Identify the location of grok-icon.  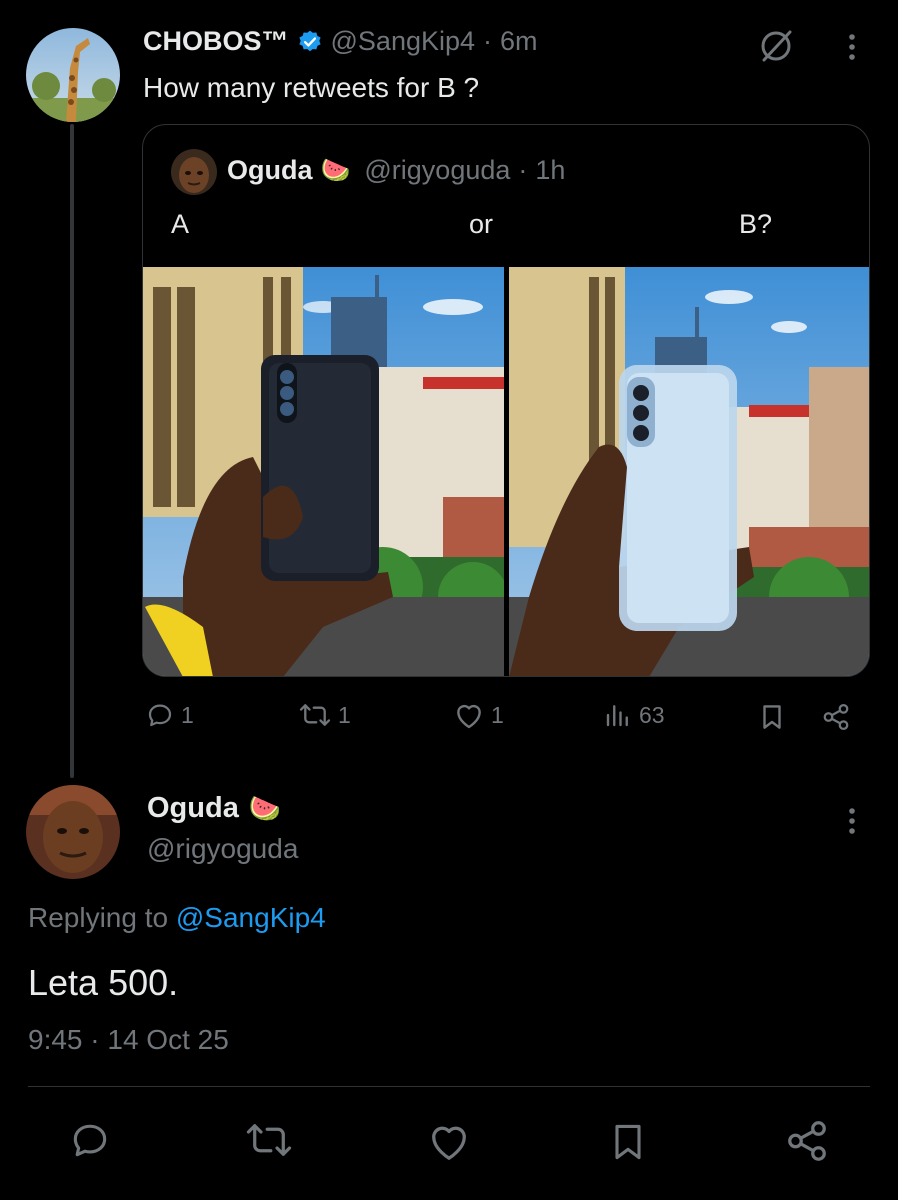
(776, 46).